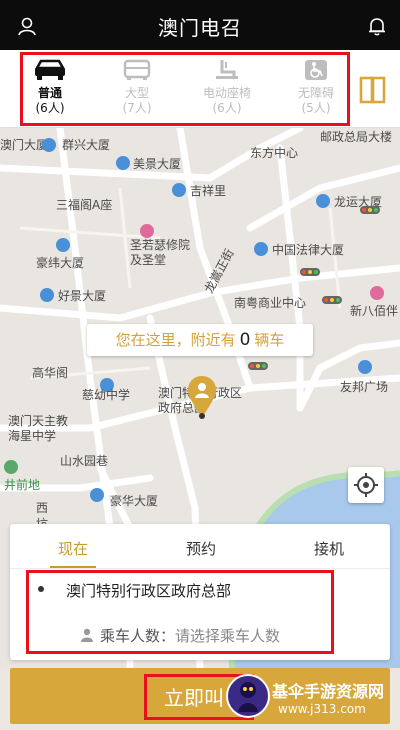 The width and height of the screenshot is (400, 730). I want to click on church-icon, so click(147, 231).